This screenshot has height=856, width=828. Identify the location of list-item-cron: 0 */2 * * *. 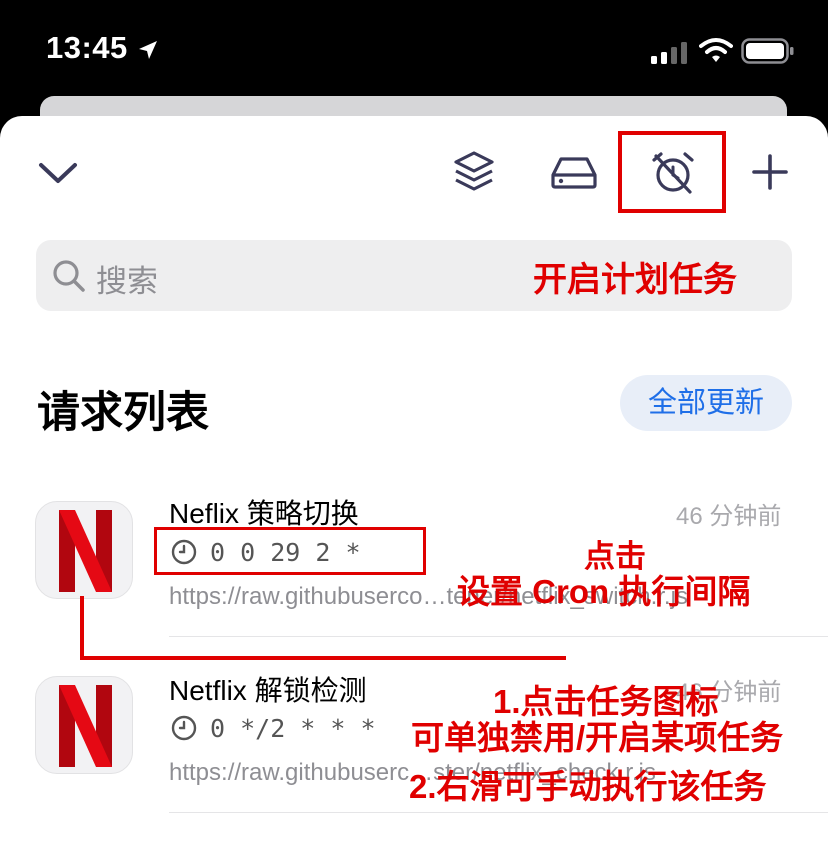
(293, 728).